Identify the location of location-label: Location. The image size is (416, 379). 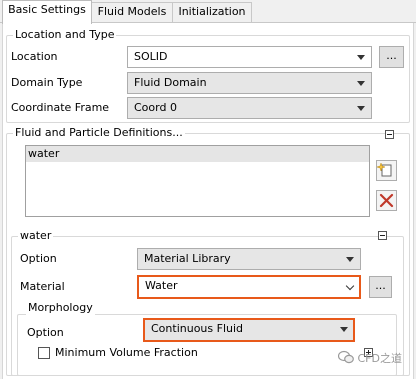
(34, 56).